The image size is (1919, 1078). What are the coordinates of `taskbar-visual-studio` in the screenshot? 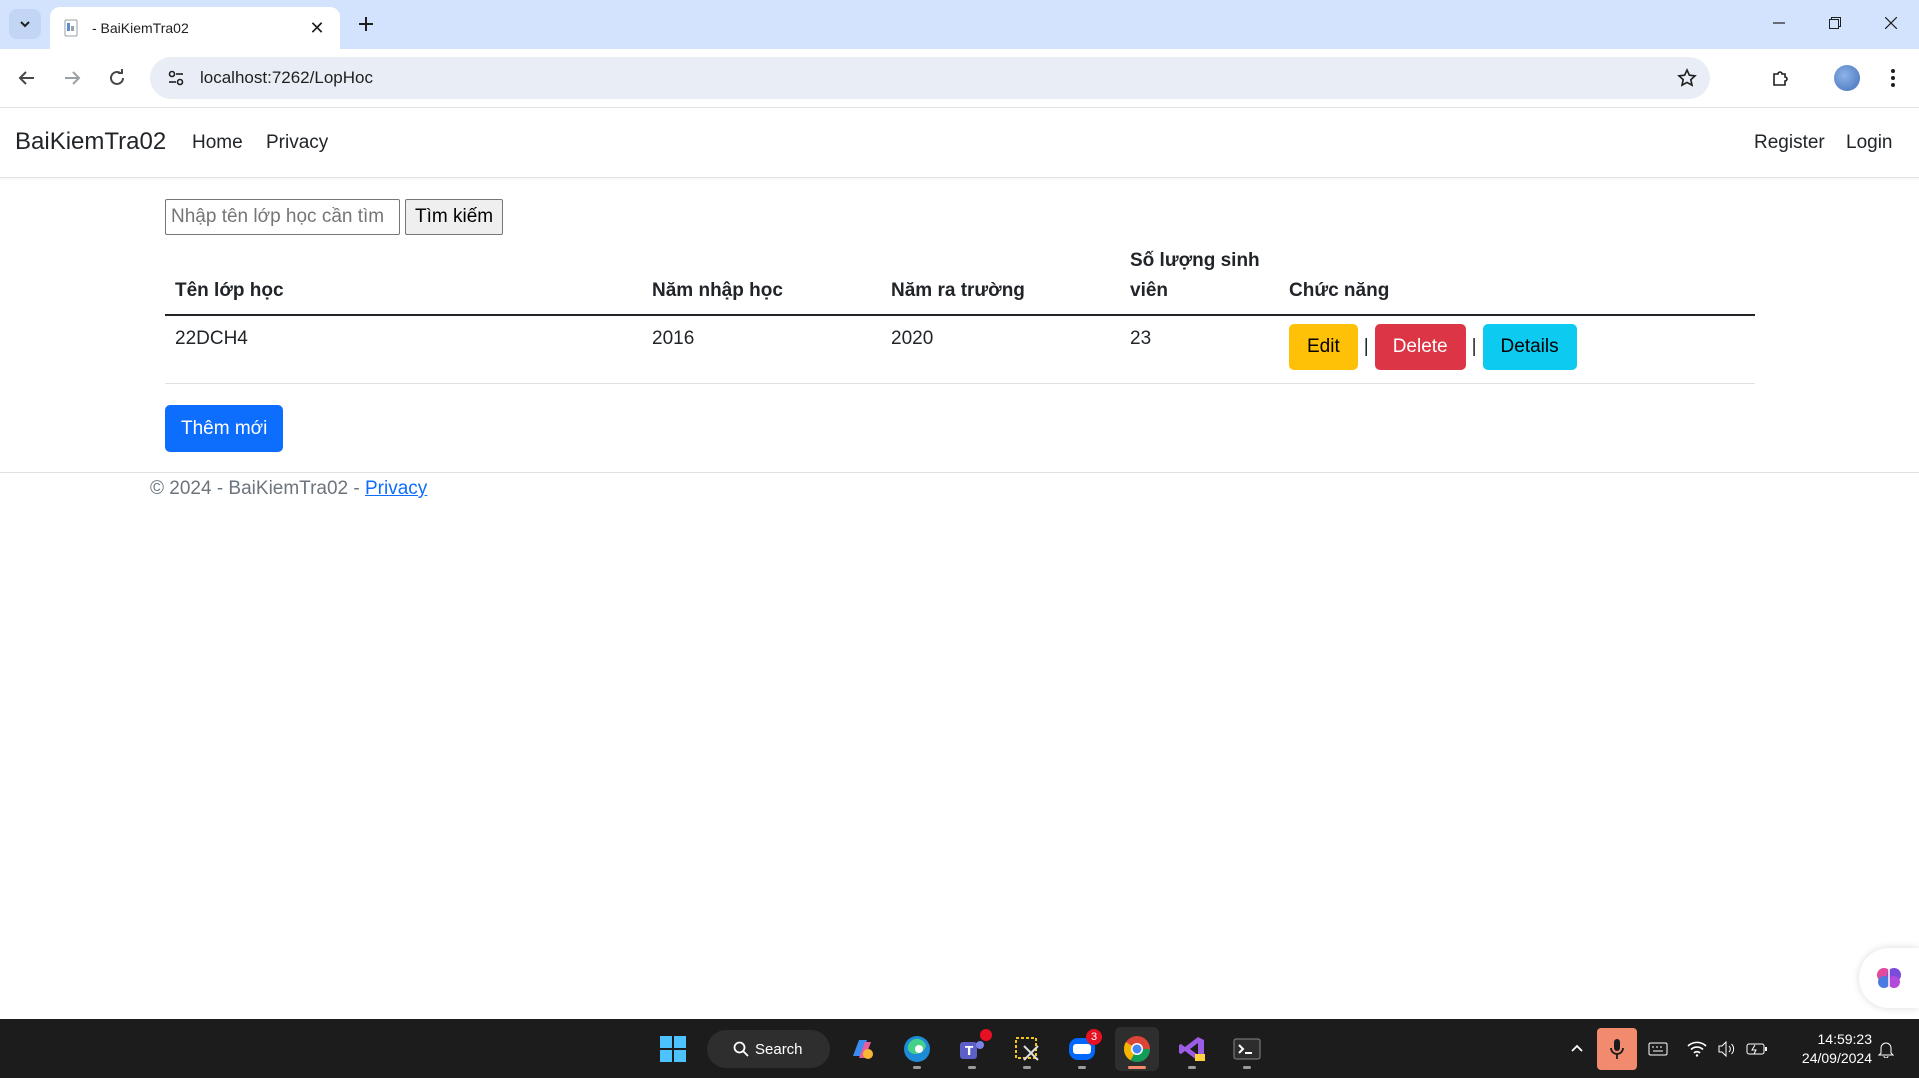 It's located at (1192, 1049).